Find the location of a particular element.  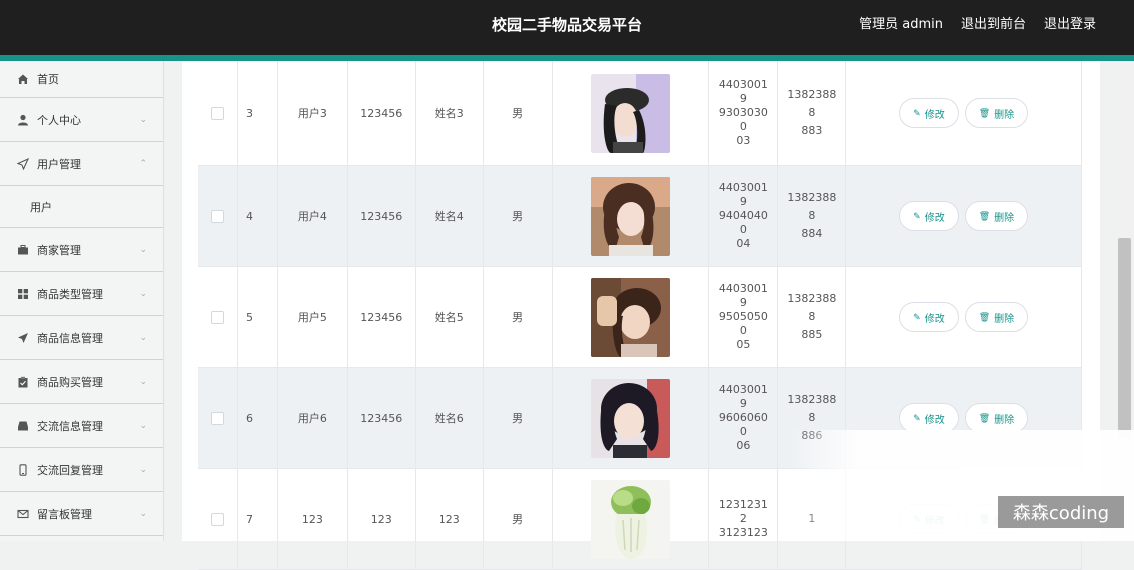

name-cell: 姓名6 is located at coordinates (450, 418).